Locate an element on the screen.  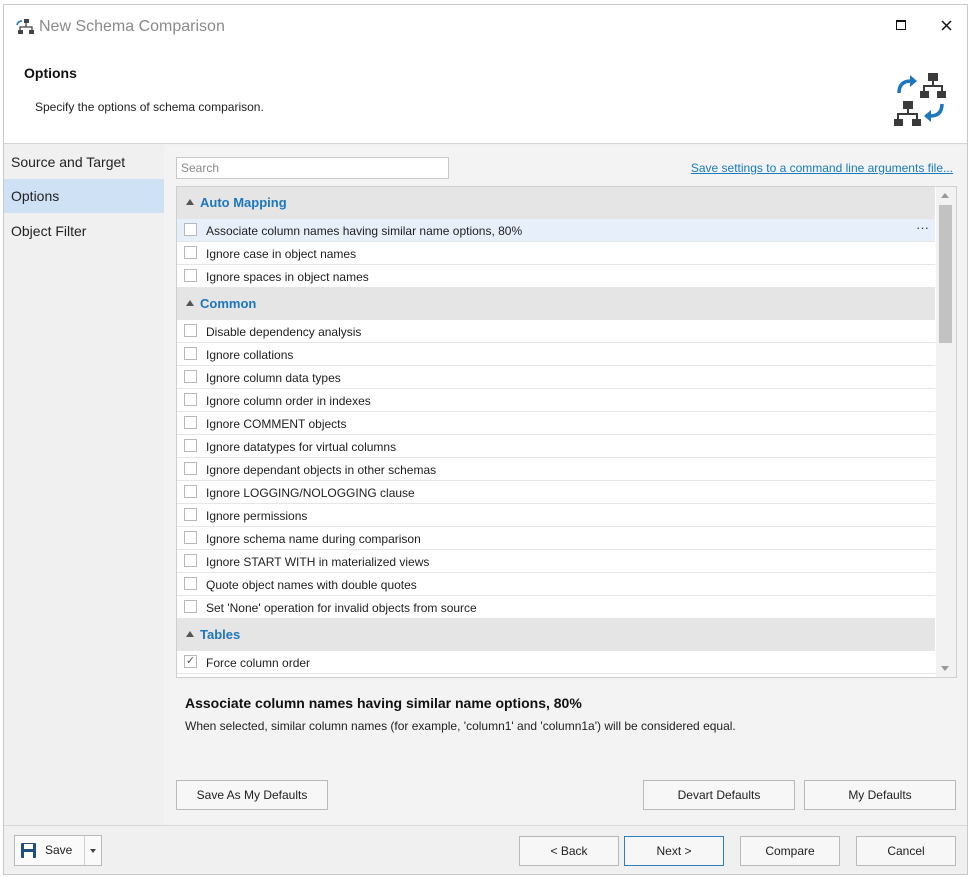
option-label: Ignore COMMENT objects is located at coordinates (276, 424).